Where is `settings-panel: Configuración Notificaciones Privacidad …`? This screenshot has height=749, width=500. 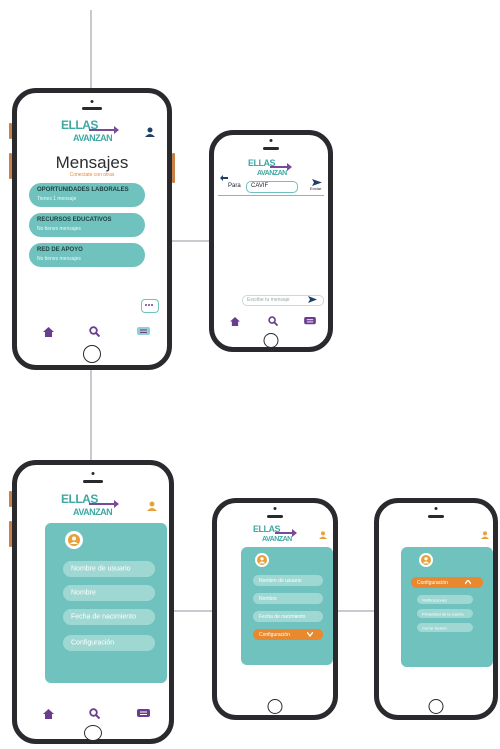 settings-panel: Configuración Notificaciones Privacidad … is located at coordinates (447, 607).